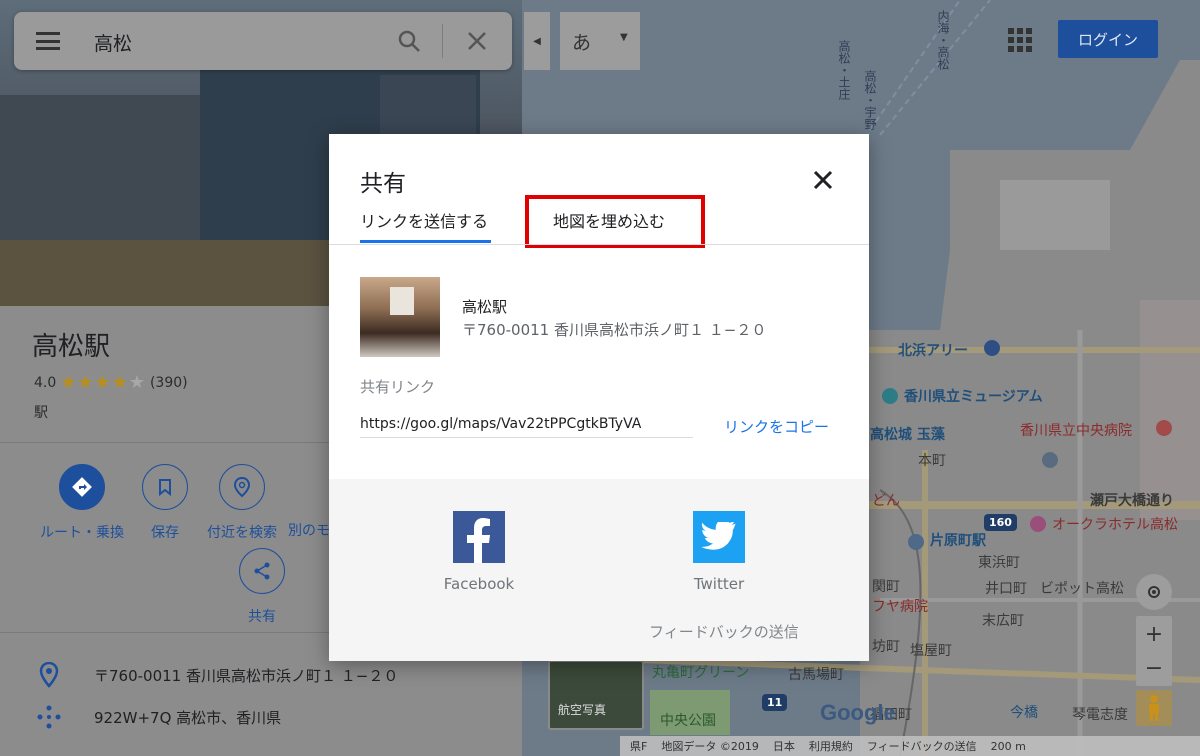  What do you see at coordinates (599, 570) in the screenshot?
I see `social-share-section: Facebook Twitter フィードバックの送信` at bounding box center [599, 570].